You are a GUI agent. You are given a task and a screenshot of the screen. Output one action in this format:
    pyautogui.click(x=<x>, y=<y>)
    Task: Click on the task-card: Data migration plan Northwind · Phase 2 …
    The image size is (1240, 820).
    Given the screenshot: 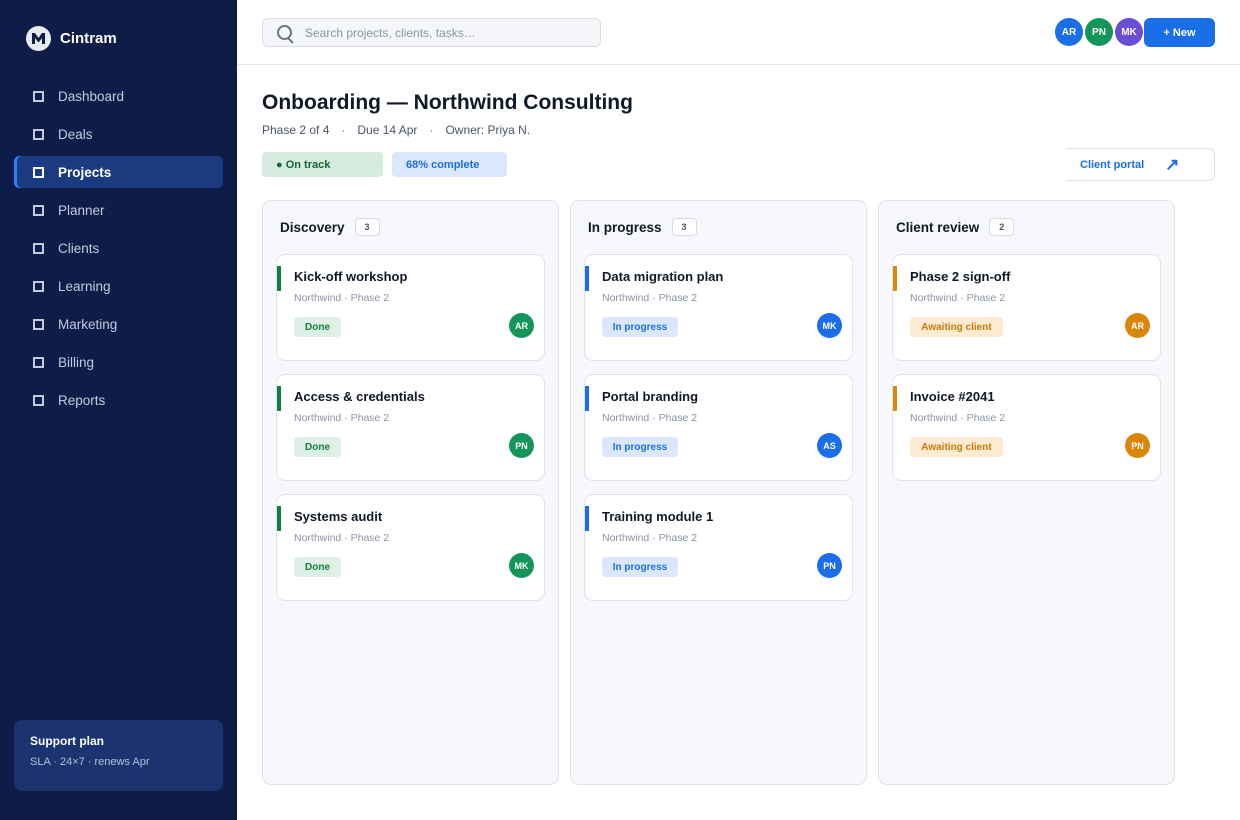 What is the action you would take?
    pyautogui.click(x=718, y=307)
    